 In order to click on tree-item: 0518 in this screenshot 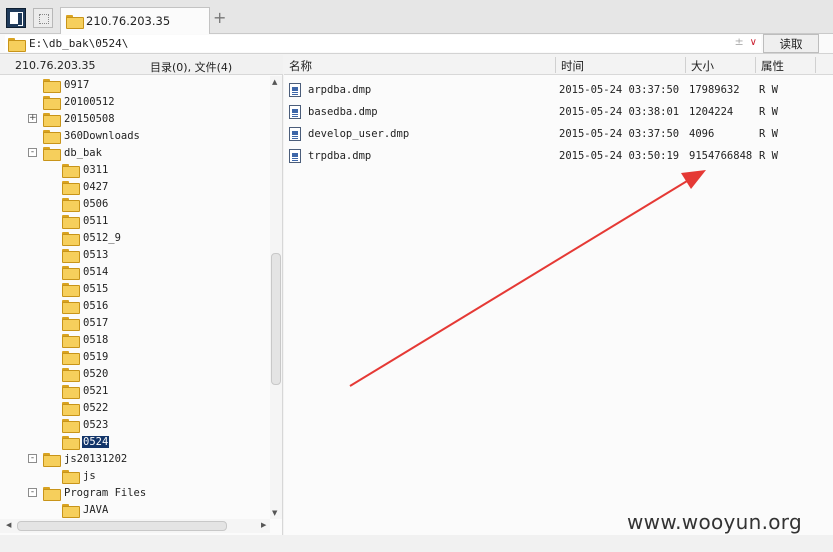, I will do `click(85, 339)`.